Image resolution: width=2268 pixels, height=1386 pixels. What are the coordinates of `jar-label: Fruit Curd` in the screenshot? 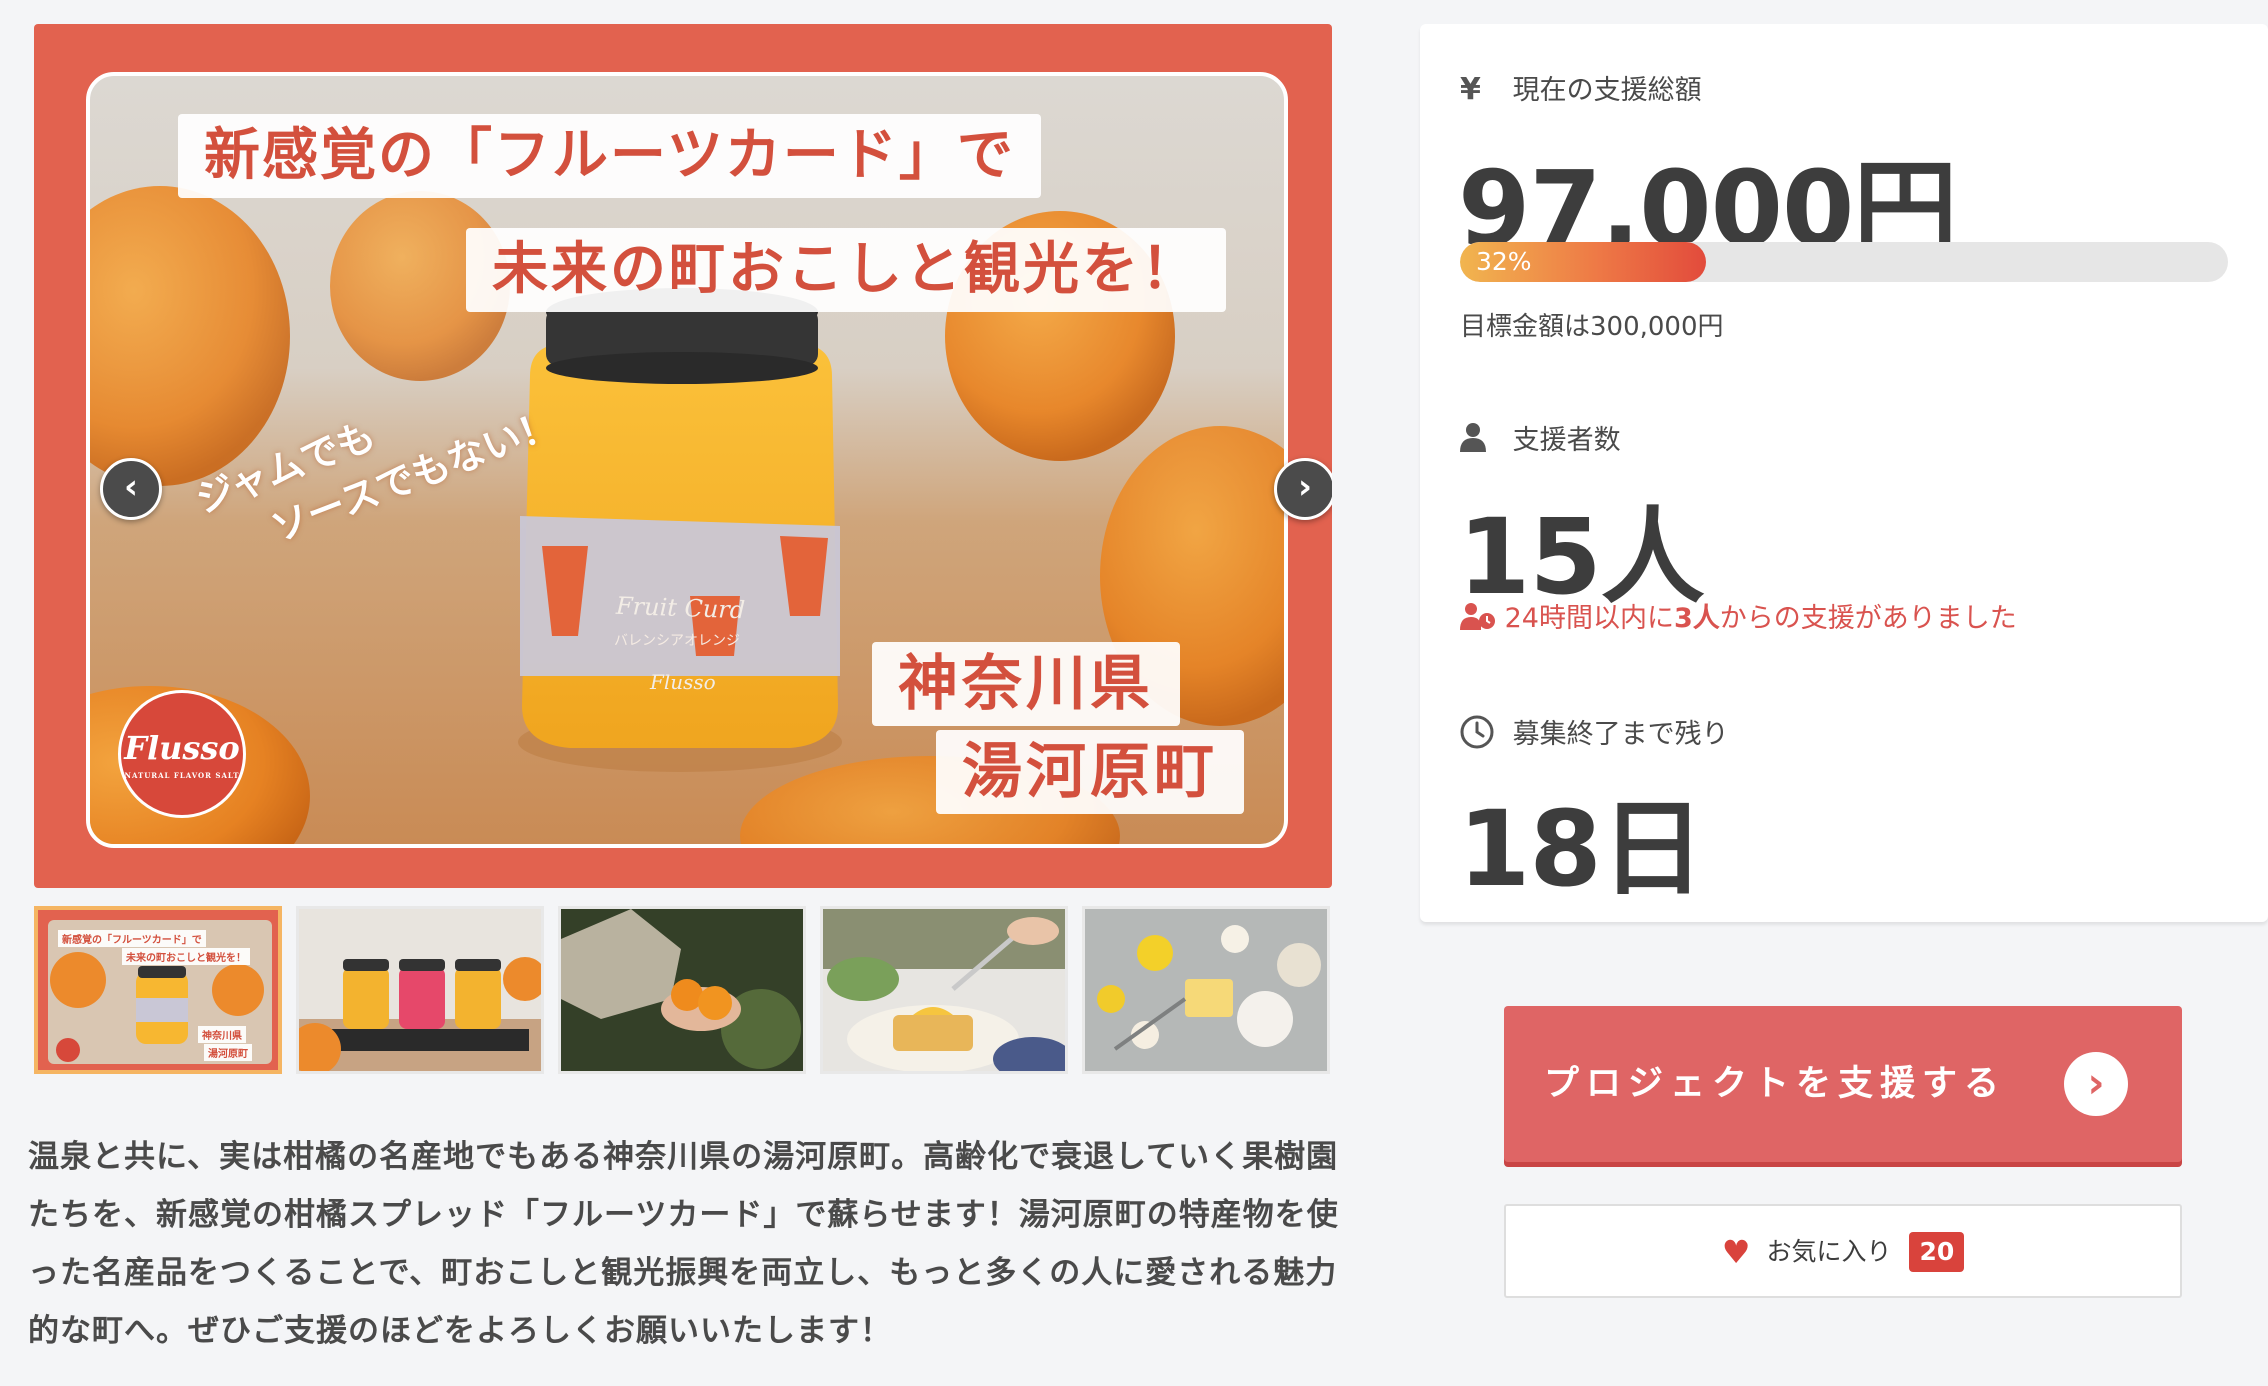 It's located at (680, 608).